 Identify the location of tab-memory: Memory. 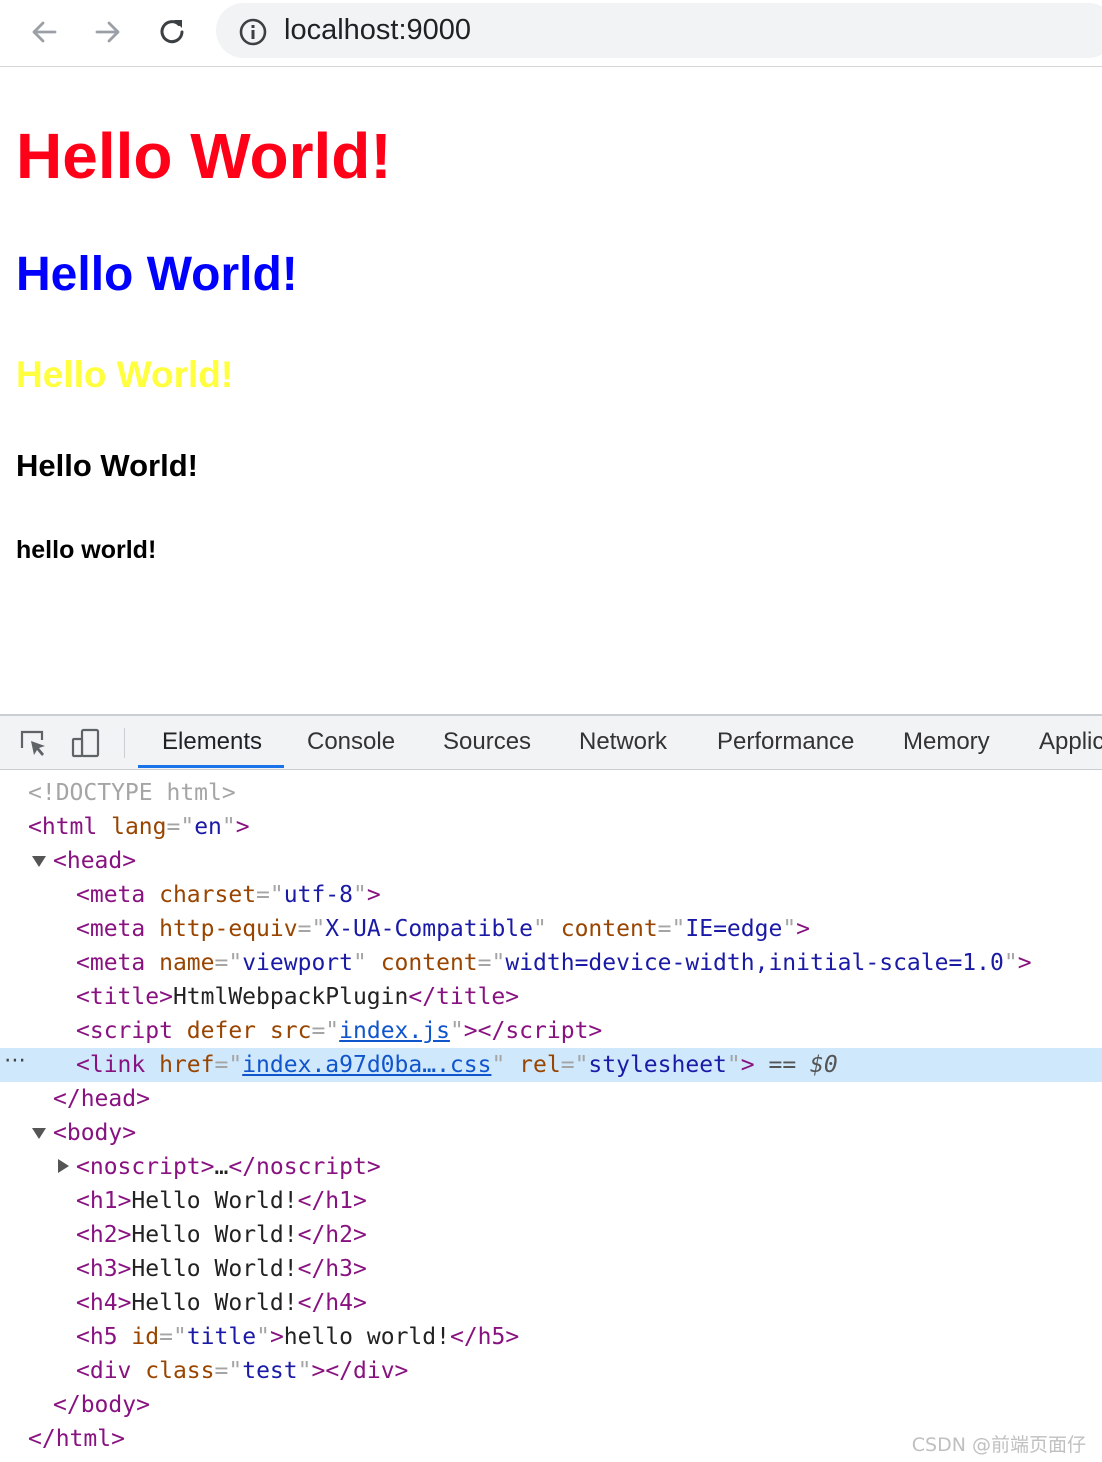
(946, 742).